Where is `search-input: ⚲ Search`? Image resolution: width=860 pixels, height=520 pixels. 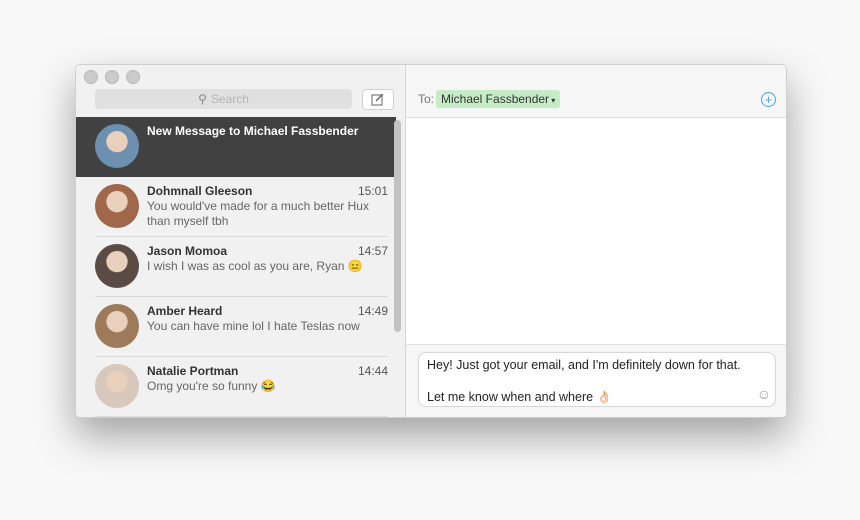
search-input: ⚲ Search is located at coordinates (223, 99).